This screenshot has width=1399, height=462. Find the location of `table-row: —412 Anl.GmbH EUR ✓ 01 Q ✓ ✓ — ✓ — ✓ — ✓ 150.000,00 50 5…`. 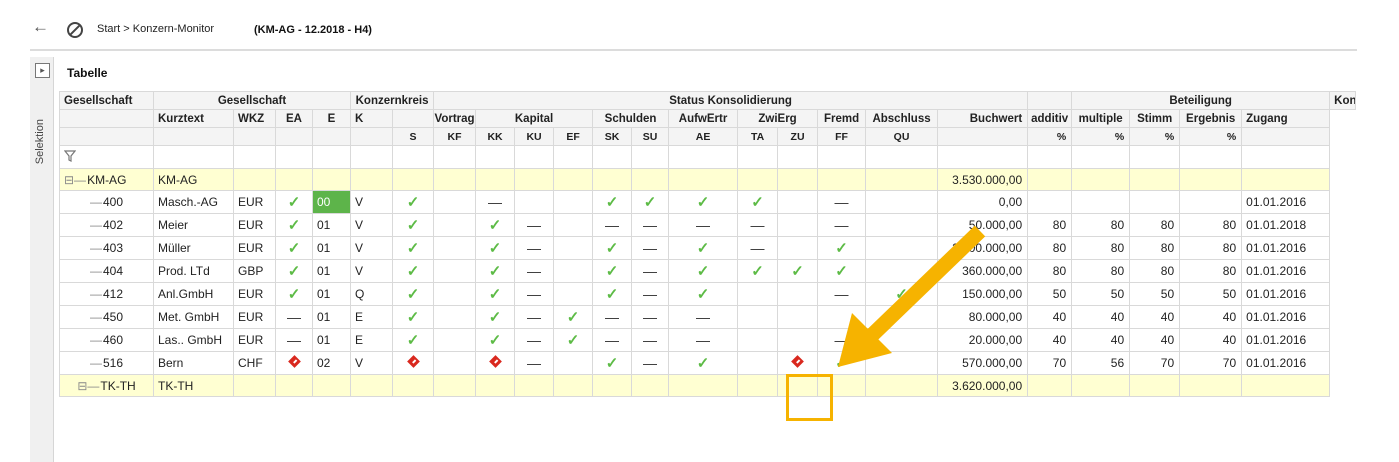

table-row: —412 Anl.GmbH EUR ✓ 01 Q ✓ ✓ — ✓ — ✓ — ✓ 150.000,00 50 5… is located at coordinates (707, 294).